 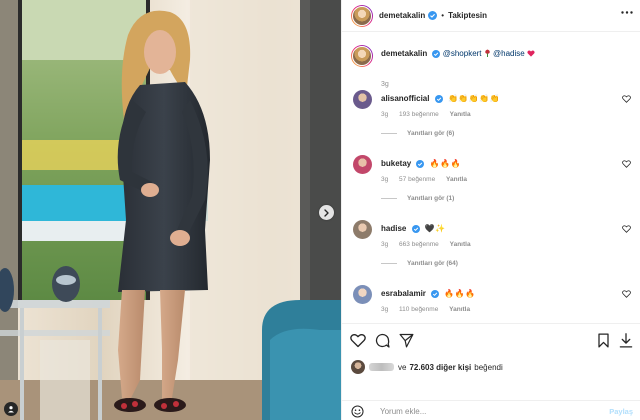 I want to click on comment-meta: 3g 57 beğenme Yanıtla, so click(x=428, y=179).